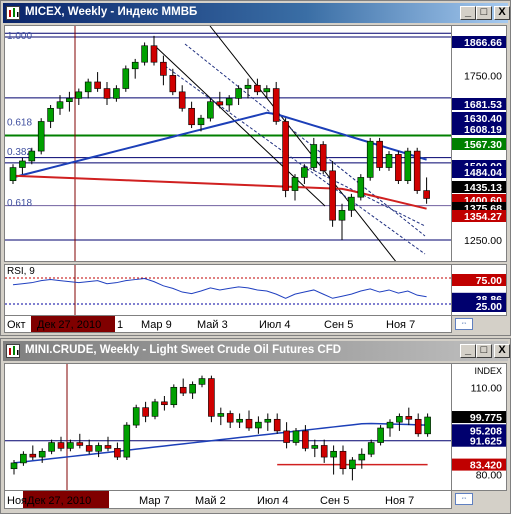 The height and width of the screenshot is (514, 511). Describe the element at coordinates (16, 325) in the screenshot. I see `time-tick-label: Окт` at that location.